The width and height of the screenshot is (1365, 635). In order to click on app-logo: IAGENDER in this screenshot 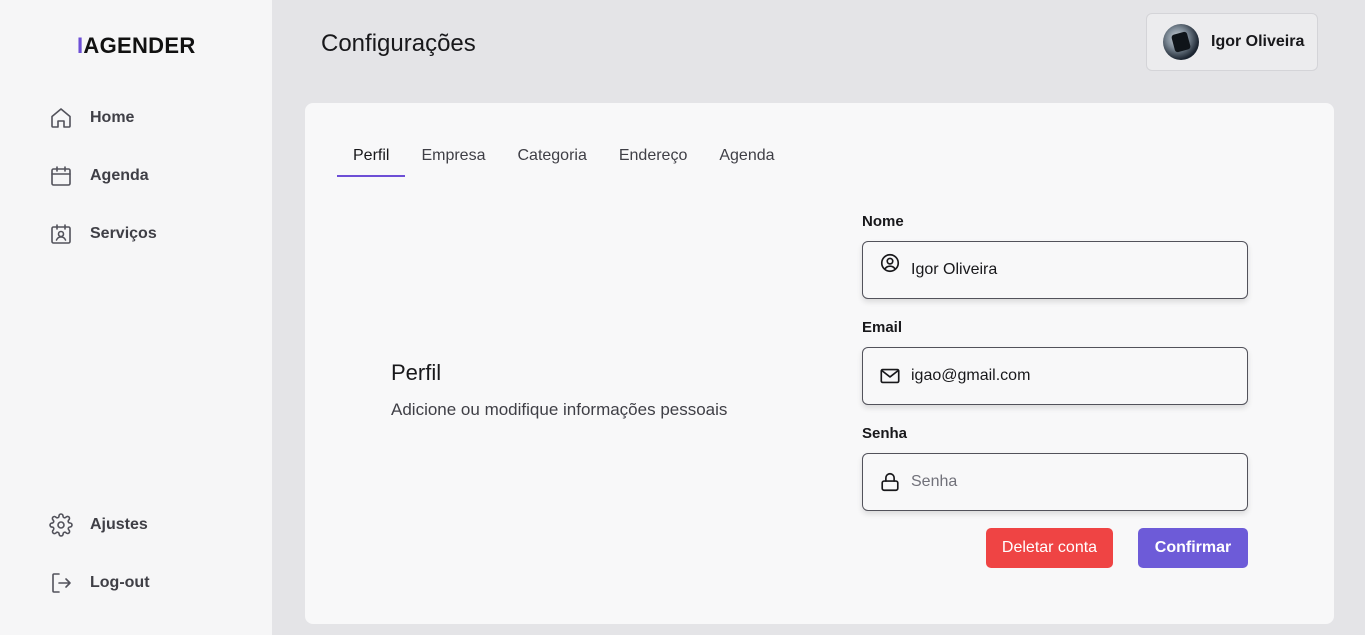, I will do `click(136, 46)`.